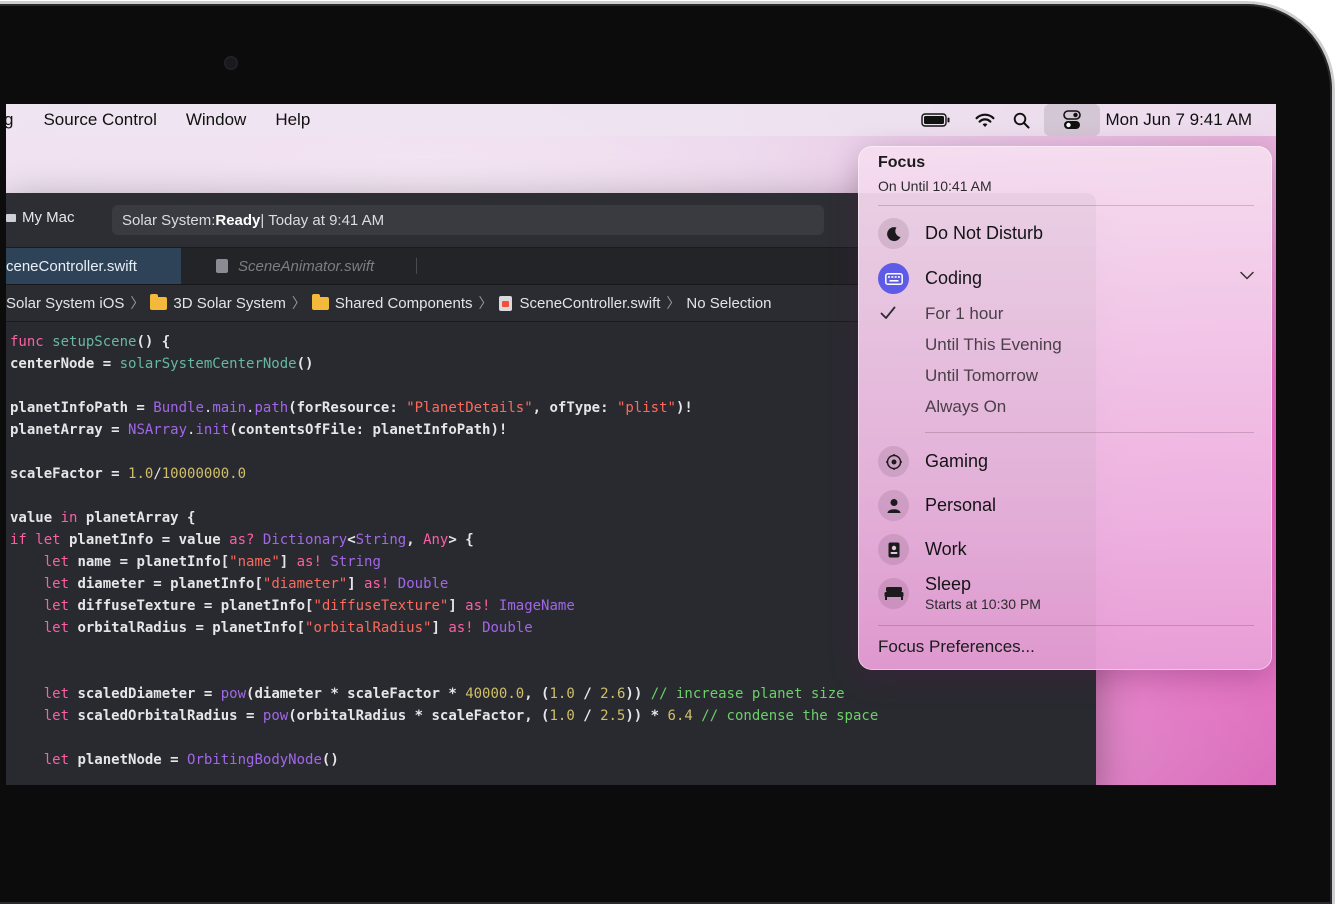 The image size is (1336, 904). I want to click on tab-divider, so click(416, 266).